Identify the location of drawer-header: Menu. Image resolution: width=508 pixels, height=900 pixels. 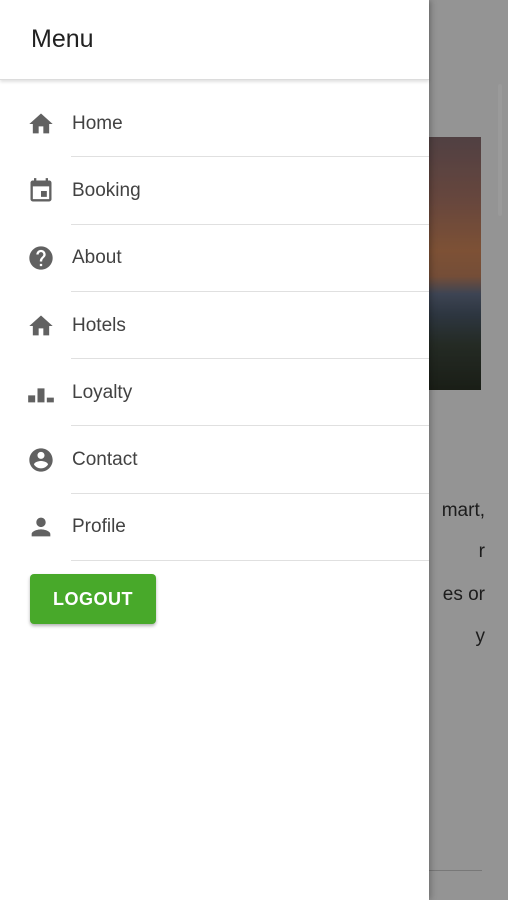
(214, 40).